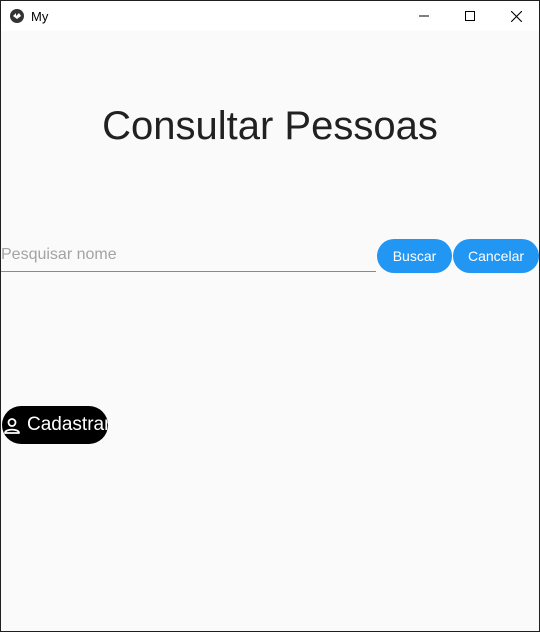 The image size is (540, 632). Describe the element at coordinates (496, 256) in the screenshot. I see `cancelar-button: Cancelar` at that location.